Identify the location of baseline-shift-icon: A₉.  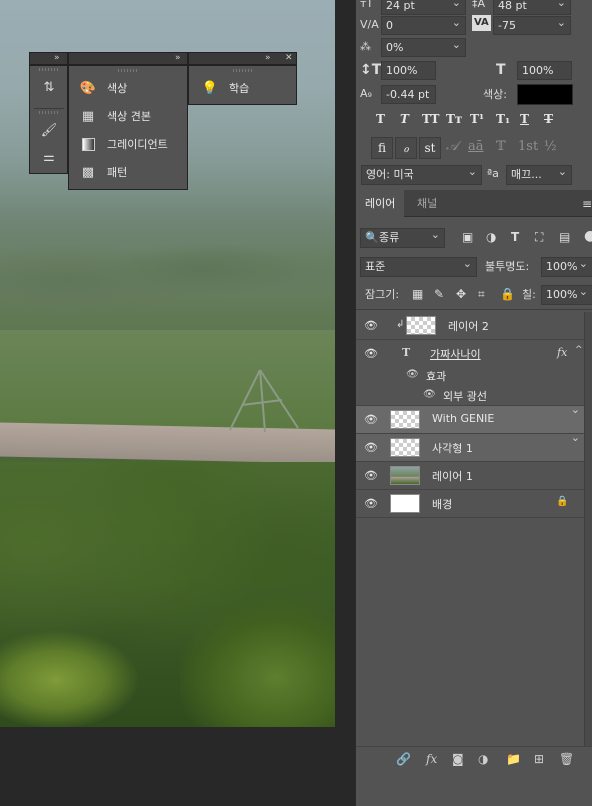
(366, 93).